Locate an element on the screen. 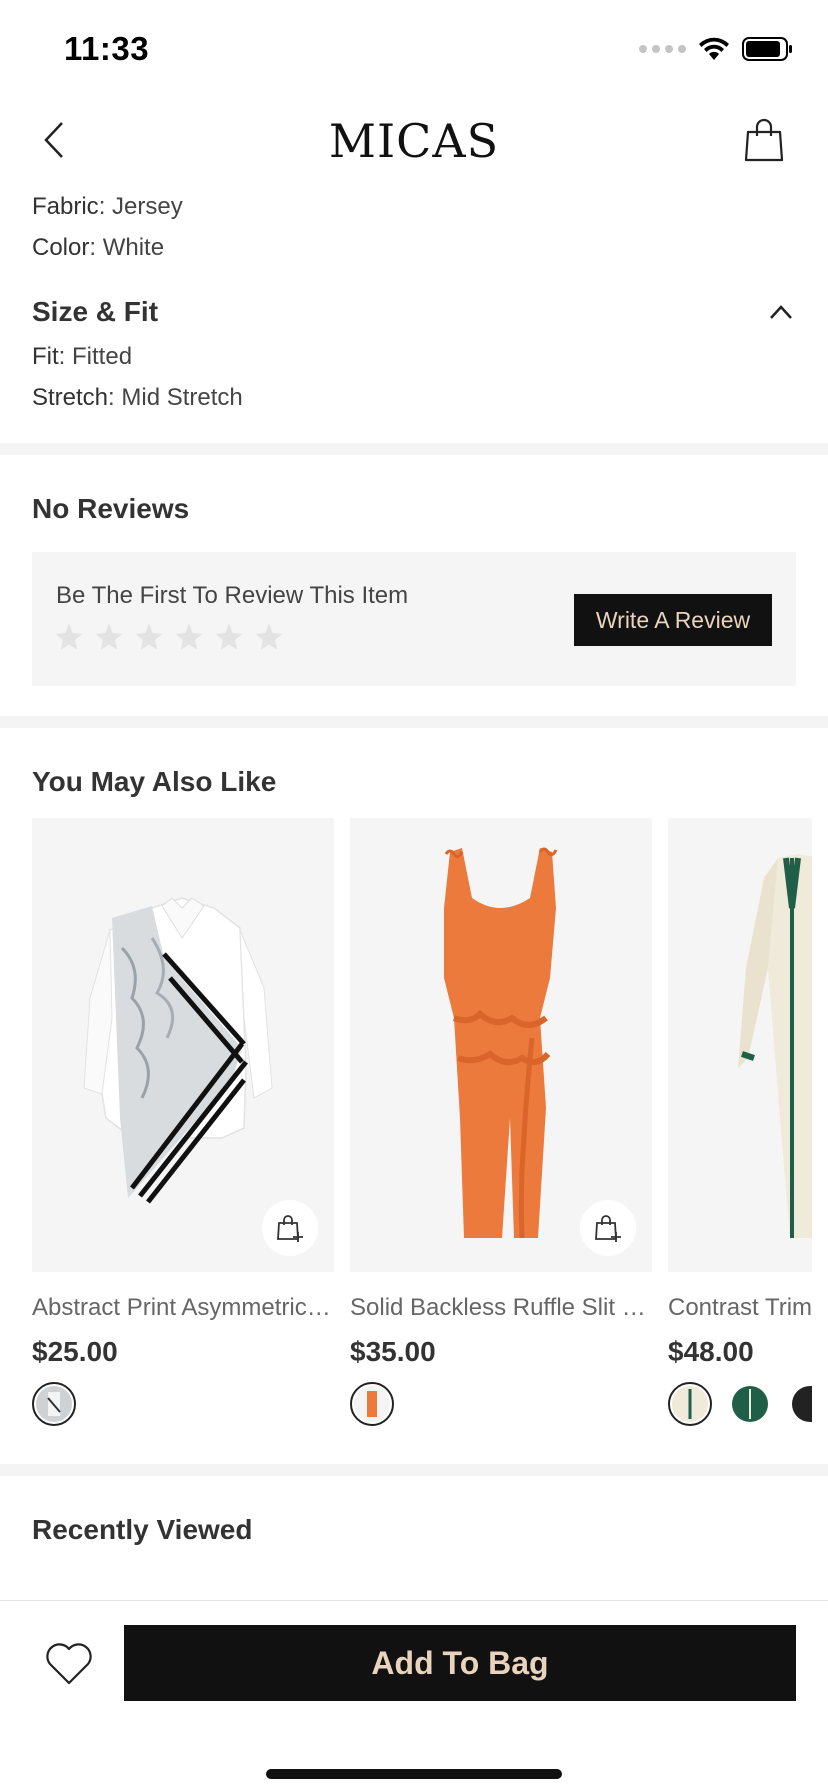 Image resolution: width=828 pixels, height=1792 pixels. status-bar: 11:33 is located at coordinates (414, 50).